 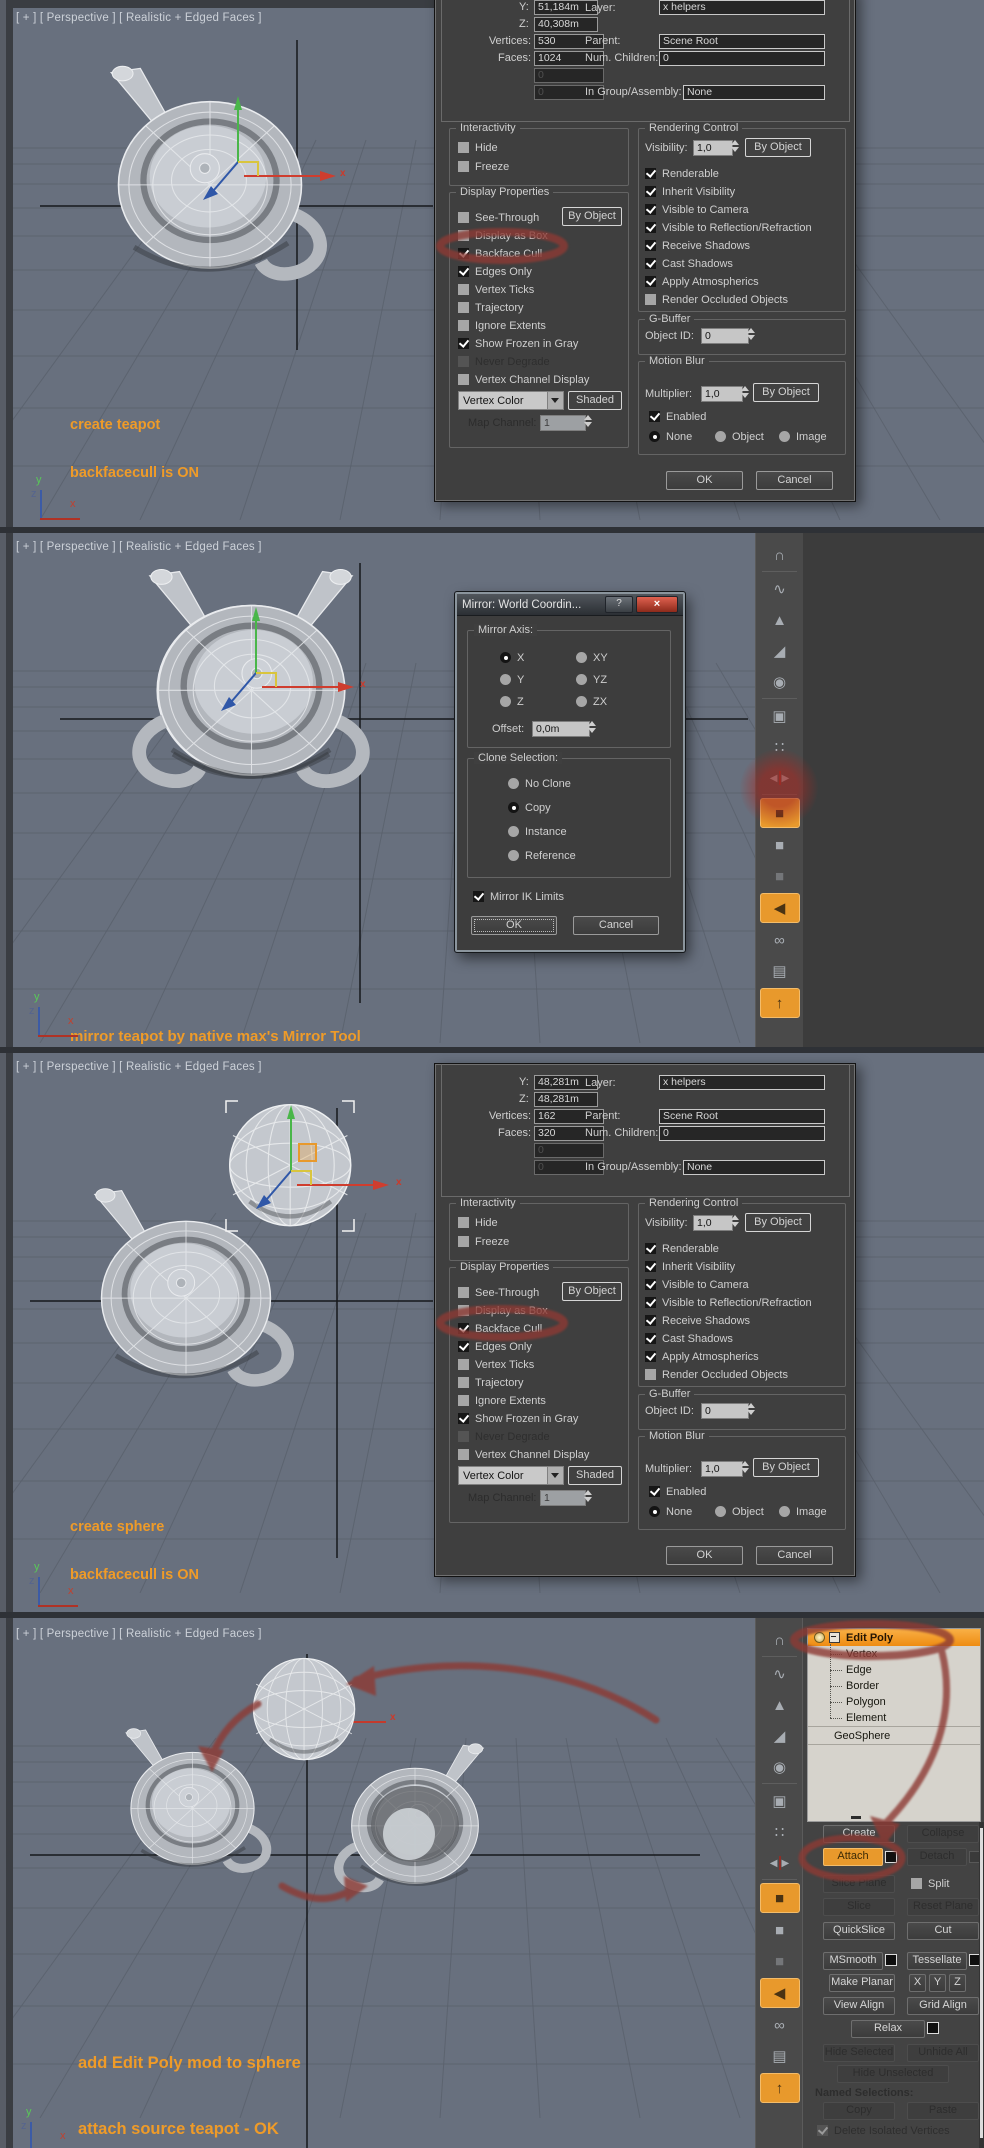 What do you see at coordinates (905, 1718) in the screenshot?
I see `subobject-element: Element` at bounding box center [905, 1718].